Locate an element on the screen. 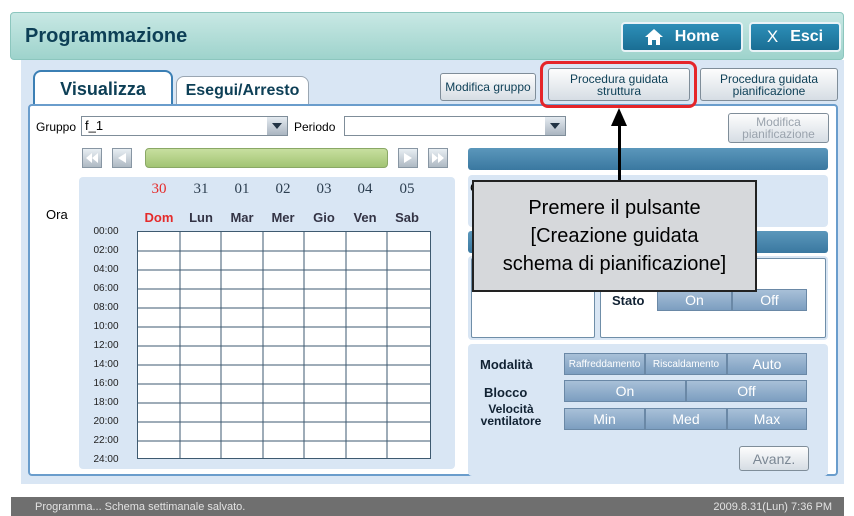 The image size is (854, 516). chevron-left-icon is located at coordinates (122, 158).